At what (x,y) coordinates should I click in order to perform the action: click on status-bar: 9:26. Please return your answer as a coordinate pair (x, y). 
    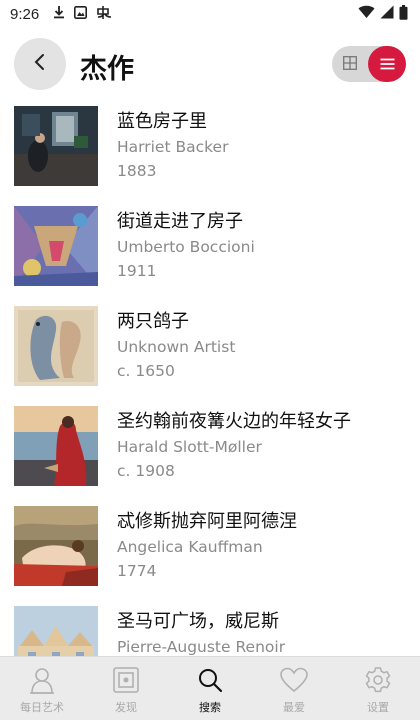
    Looking at the image, I should click on (210, 14).